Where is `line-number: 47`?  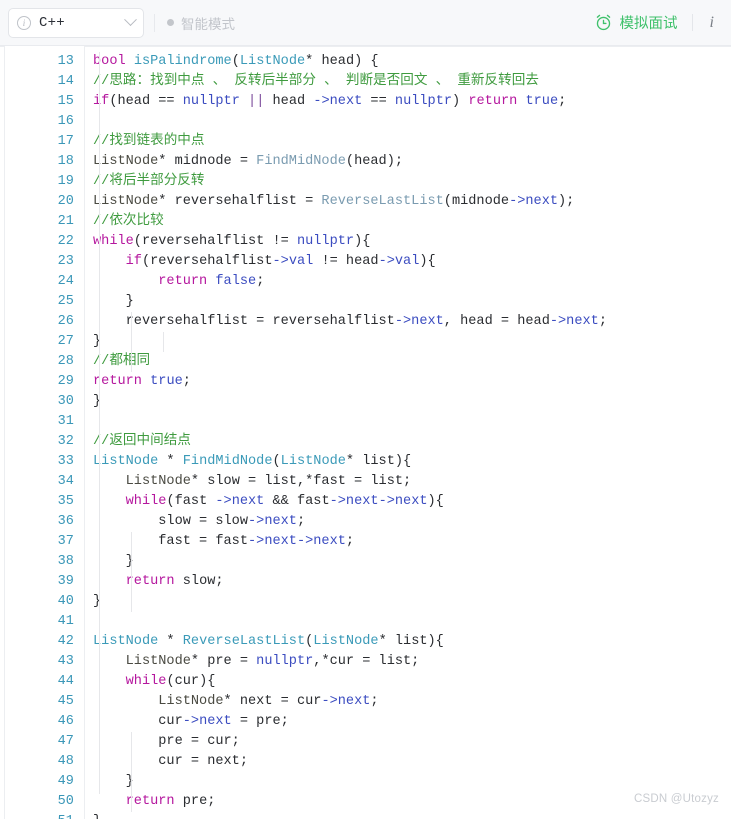 line-number: 47 is located at coordinates (65, 741).